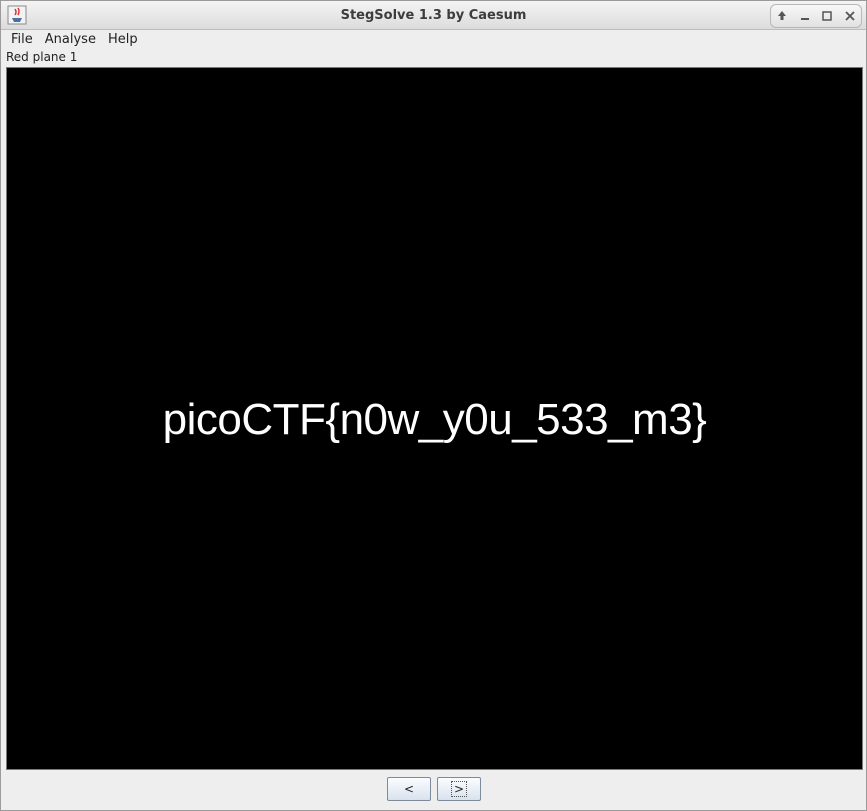  I want to click on close-icon, so click(850, 16).